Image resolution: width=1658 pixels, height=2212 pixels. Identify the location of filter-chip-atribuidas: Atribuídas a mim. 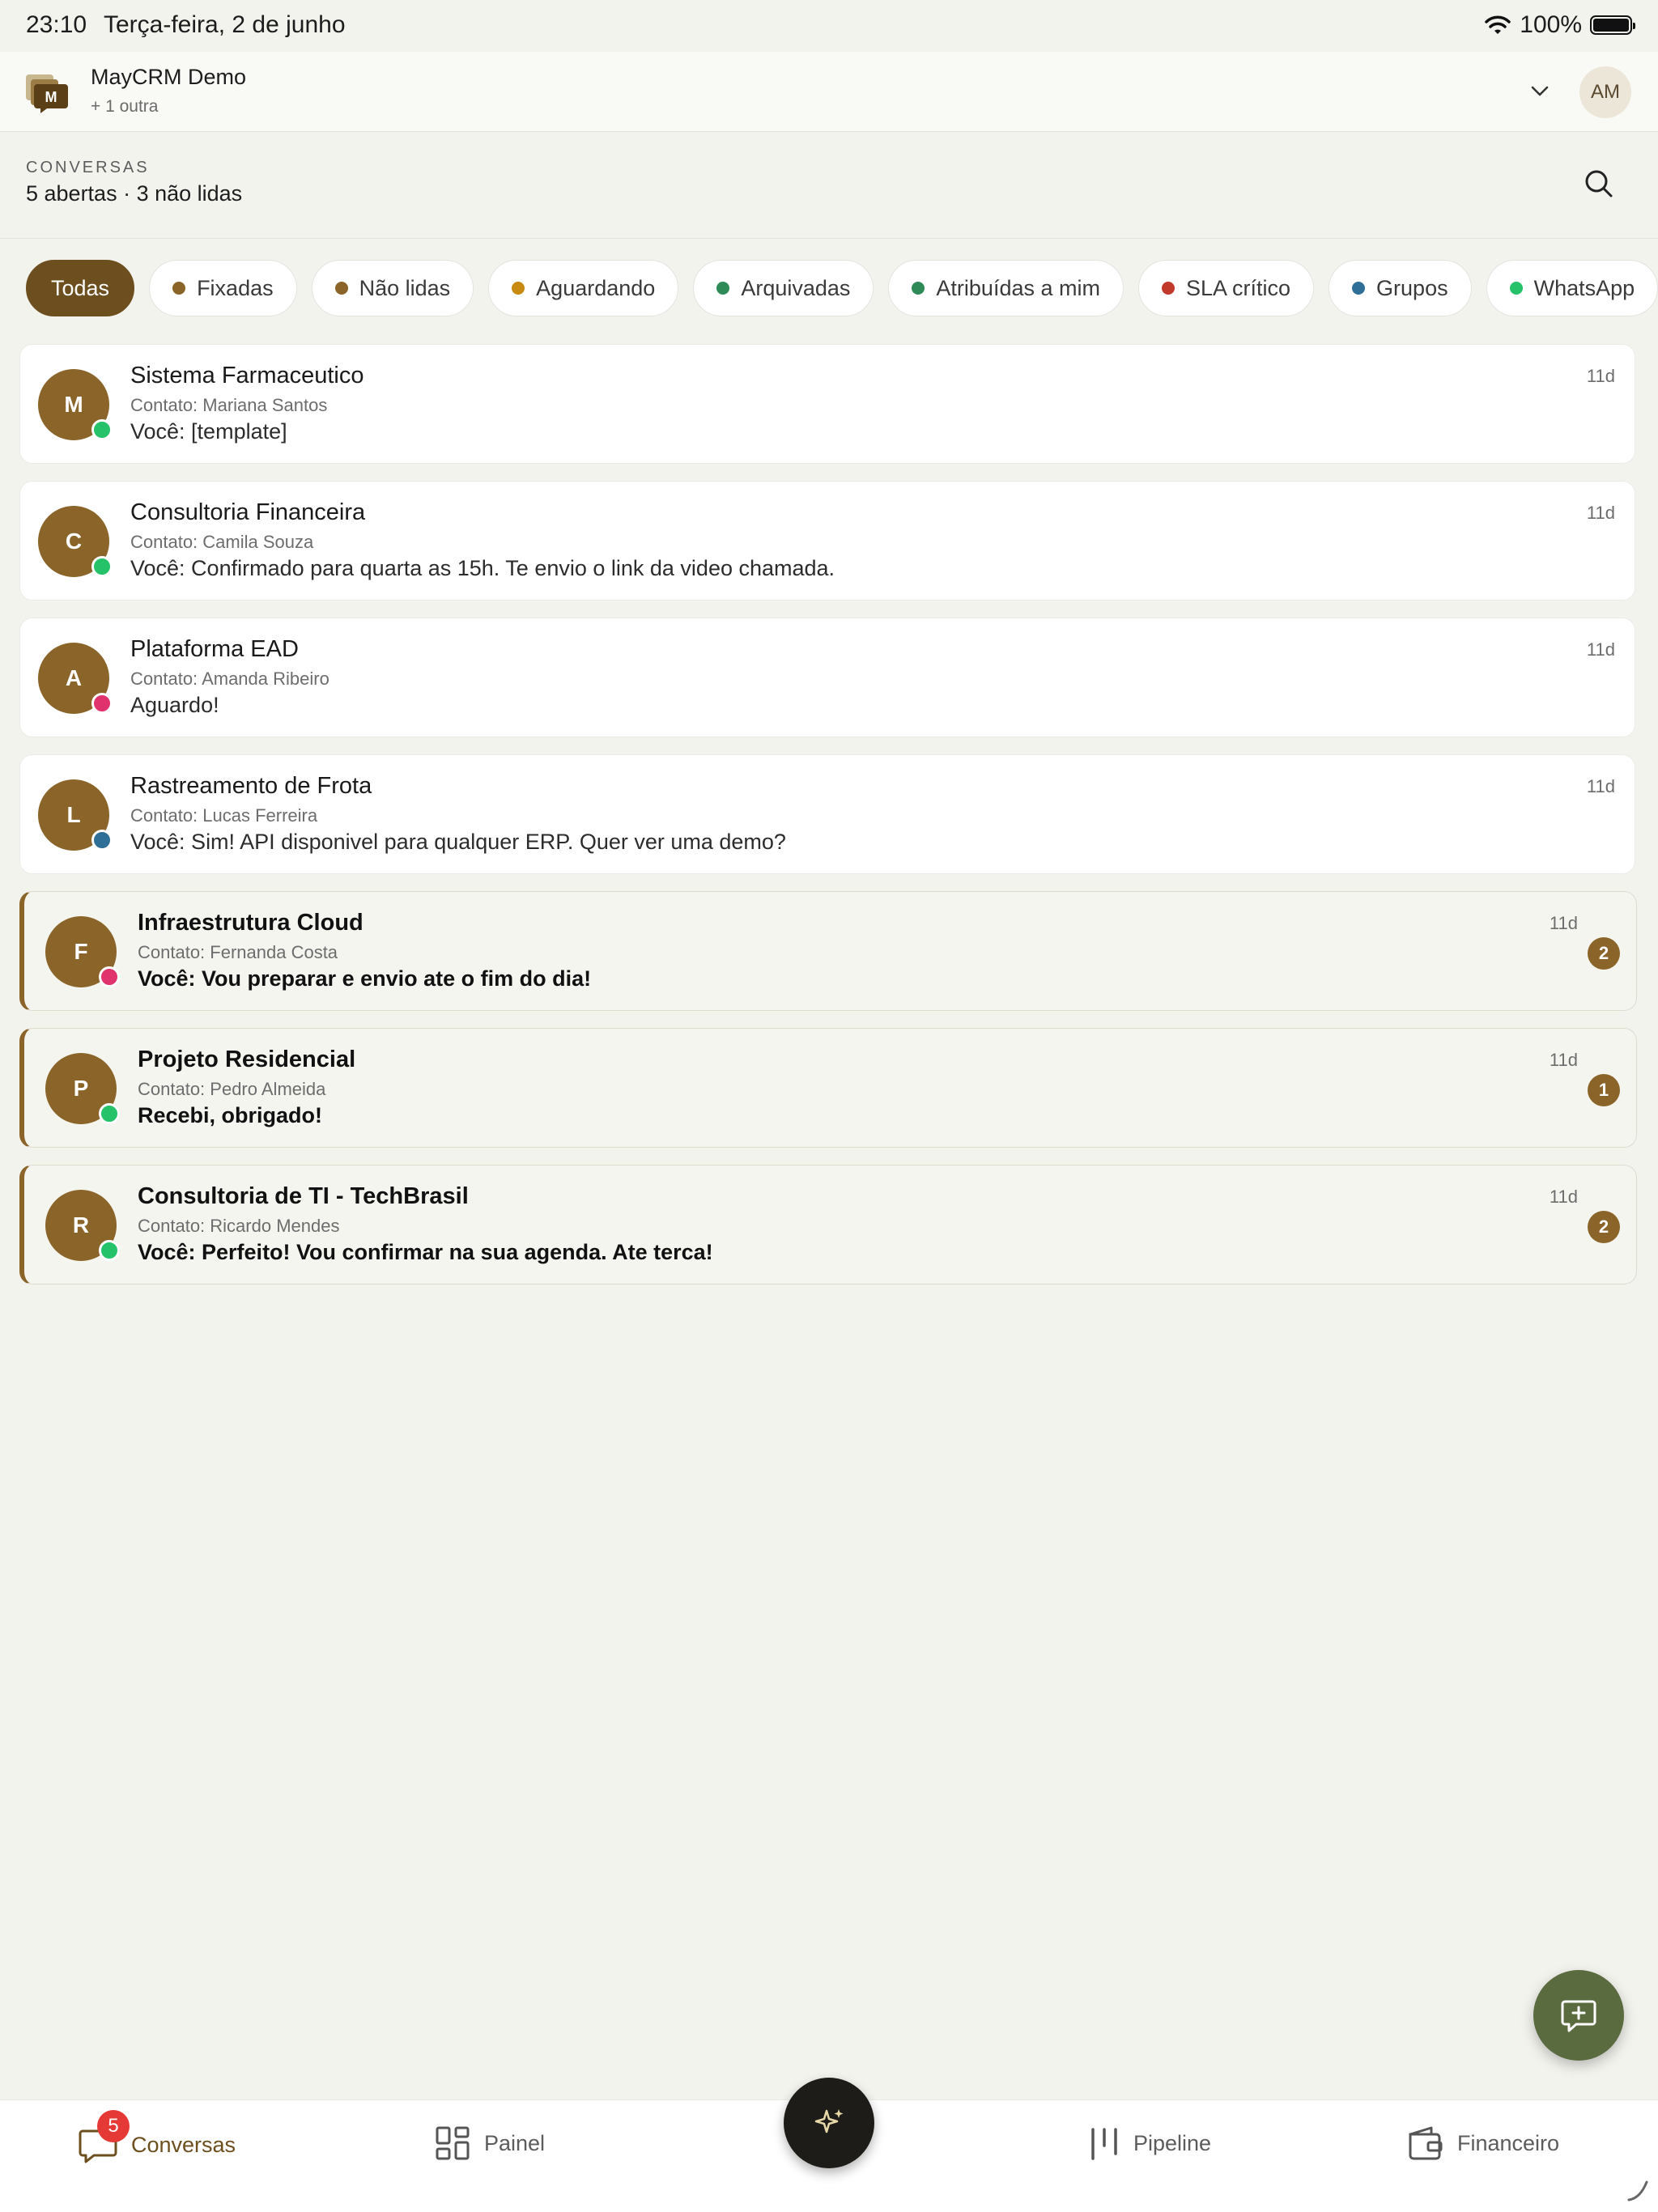
(1006, 288).